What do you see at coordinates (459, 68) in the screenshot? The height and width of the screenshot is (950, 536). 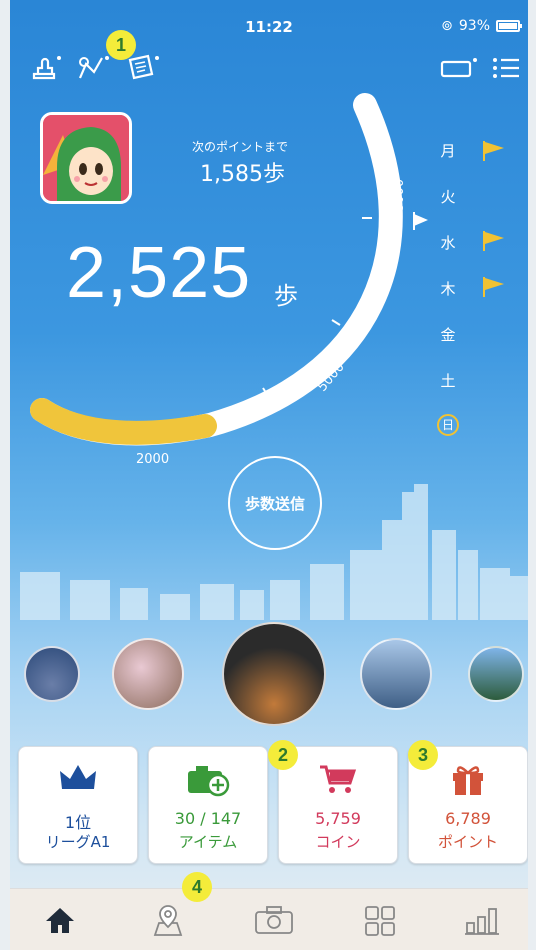 I see `device-icon` at bounding box center [459, 68].